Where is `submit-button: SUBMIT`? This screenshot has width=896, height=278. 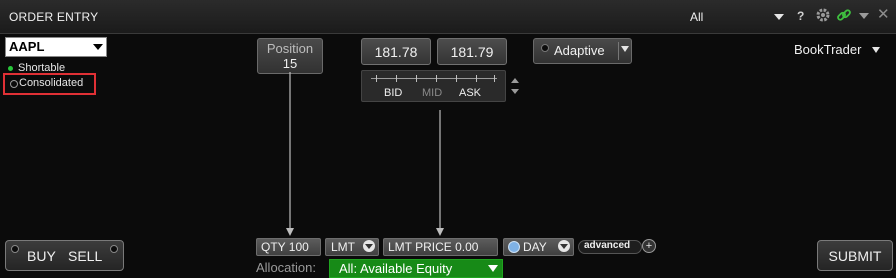
submit-button: SUBMIT is located at coordinates (855, 255).